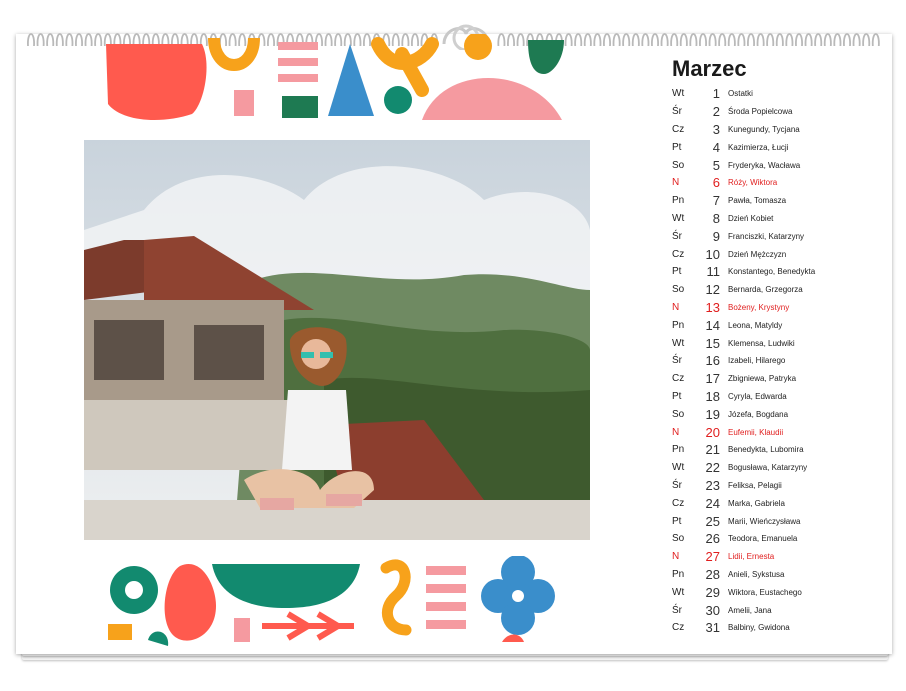 The width and height of the screenshot is (906, 691). Describe the element at coordinates (750, 610) in the screenshot. I see `name-day: Amelii, Jana` at that location.